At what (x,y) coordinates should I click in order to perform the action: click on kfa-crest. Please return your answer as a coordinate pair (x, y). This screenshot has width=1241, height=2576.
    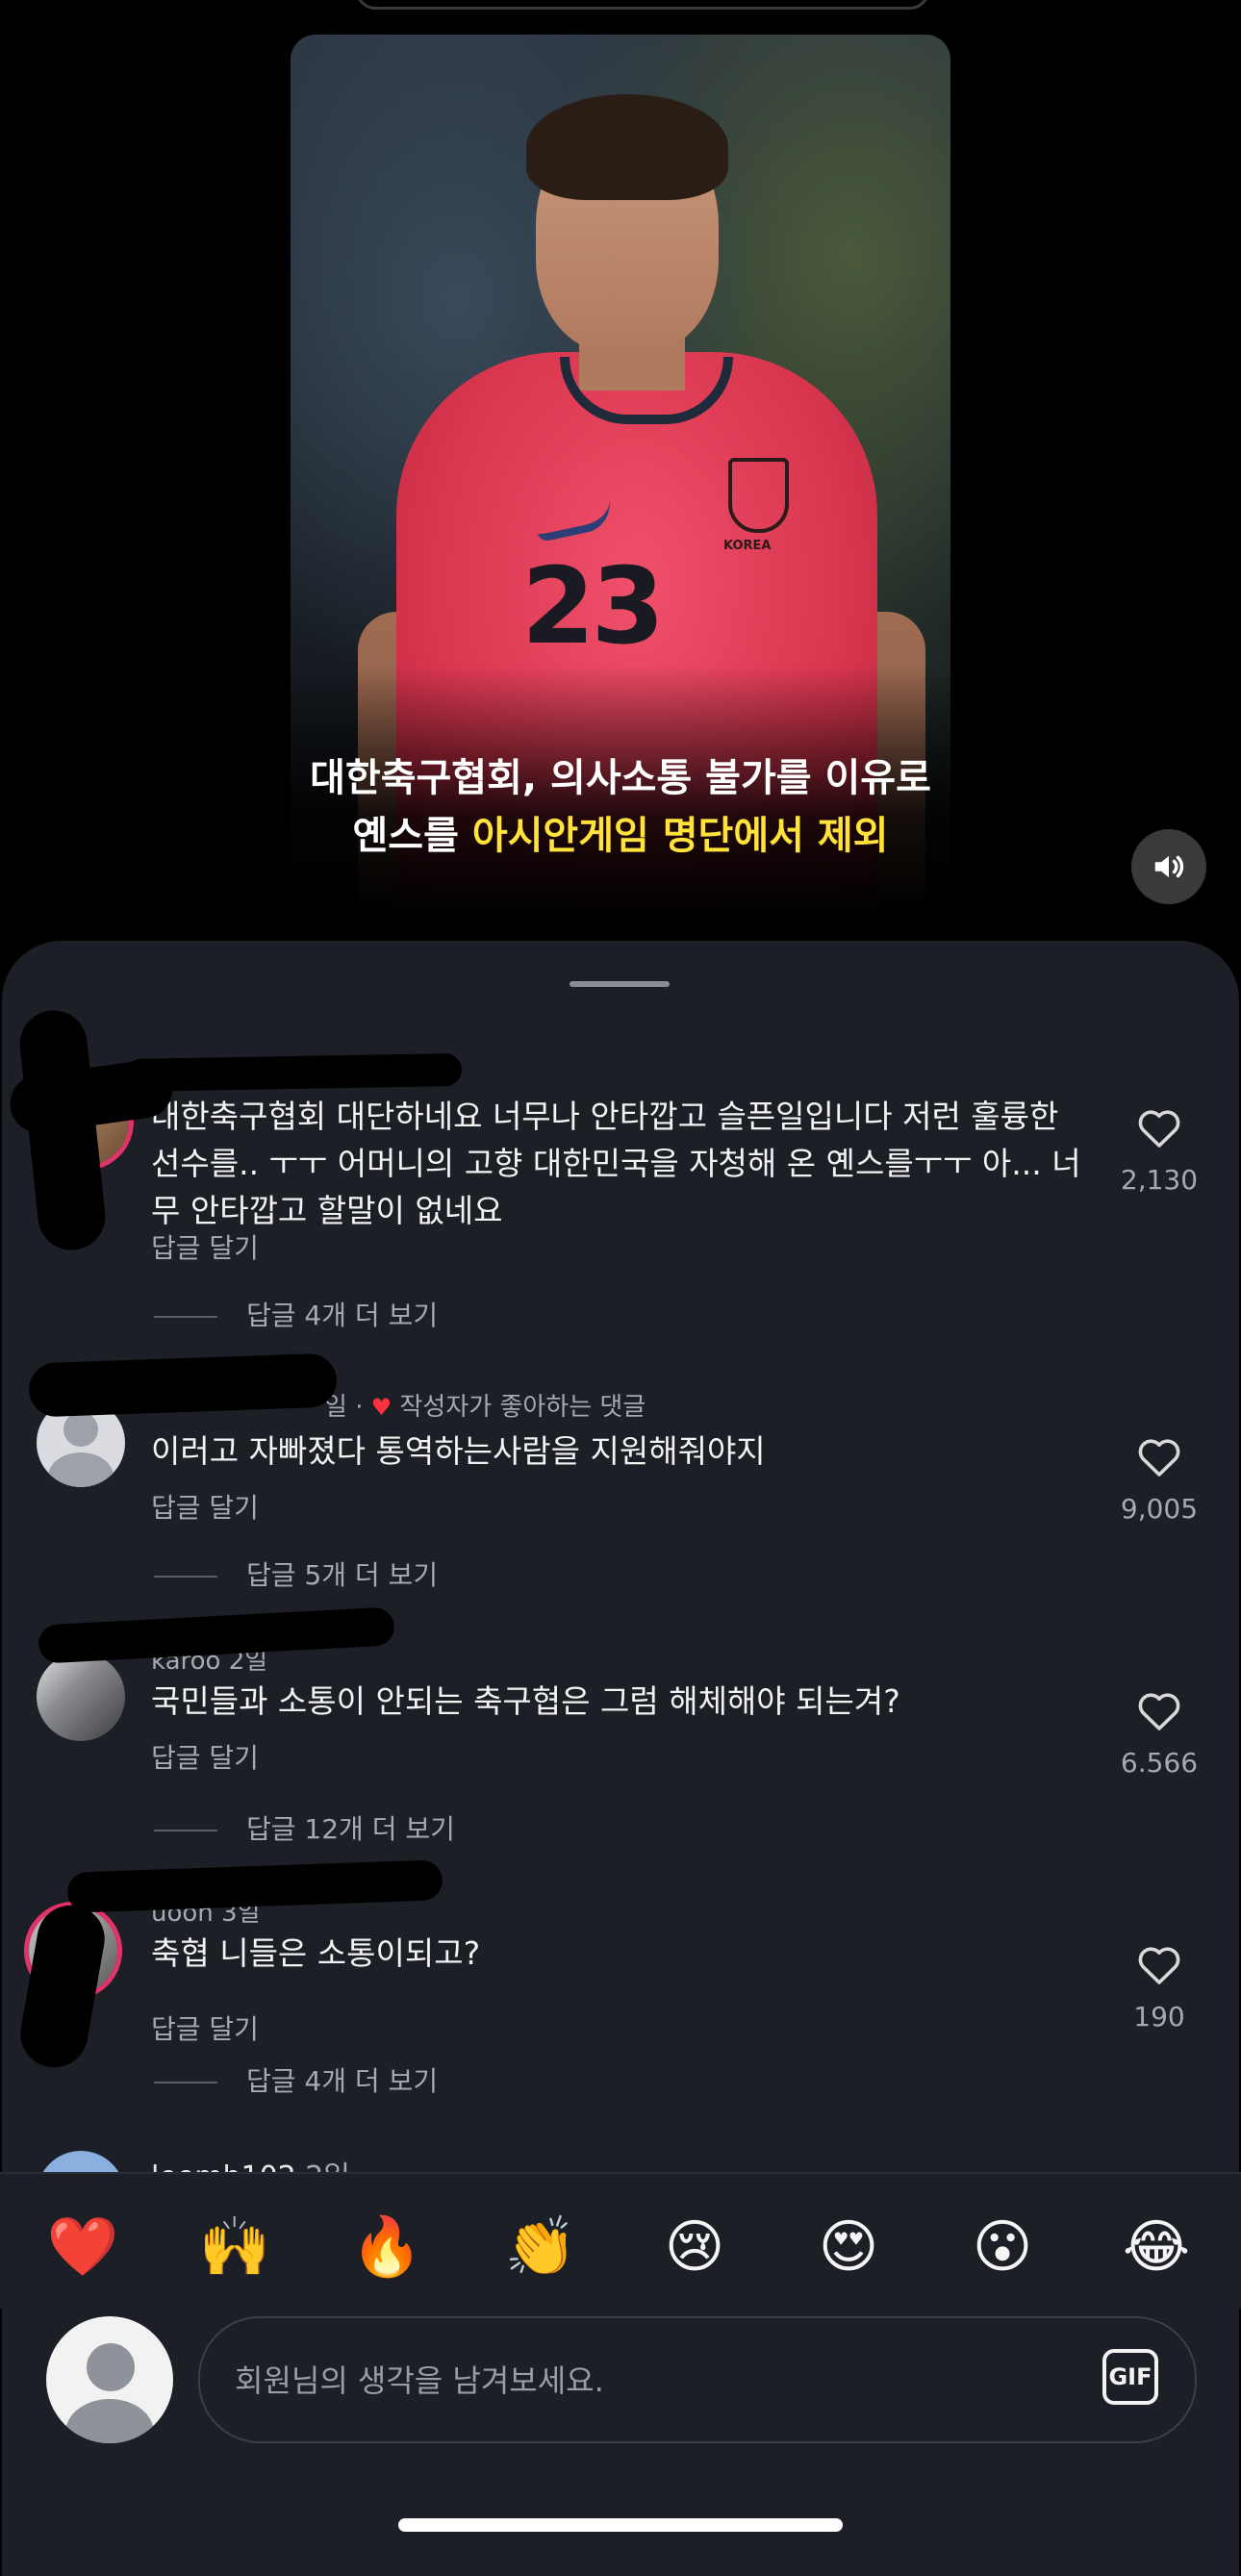
    Looking at the image, I should click on (758, 496).